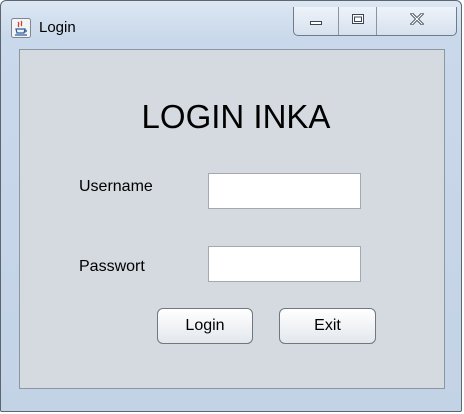 Image resolution: width=464 pixels, height=414 pixels. Describe the element at coordinates (284, 191) in the screenshot. I see `username-input` at that location.